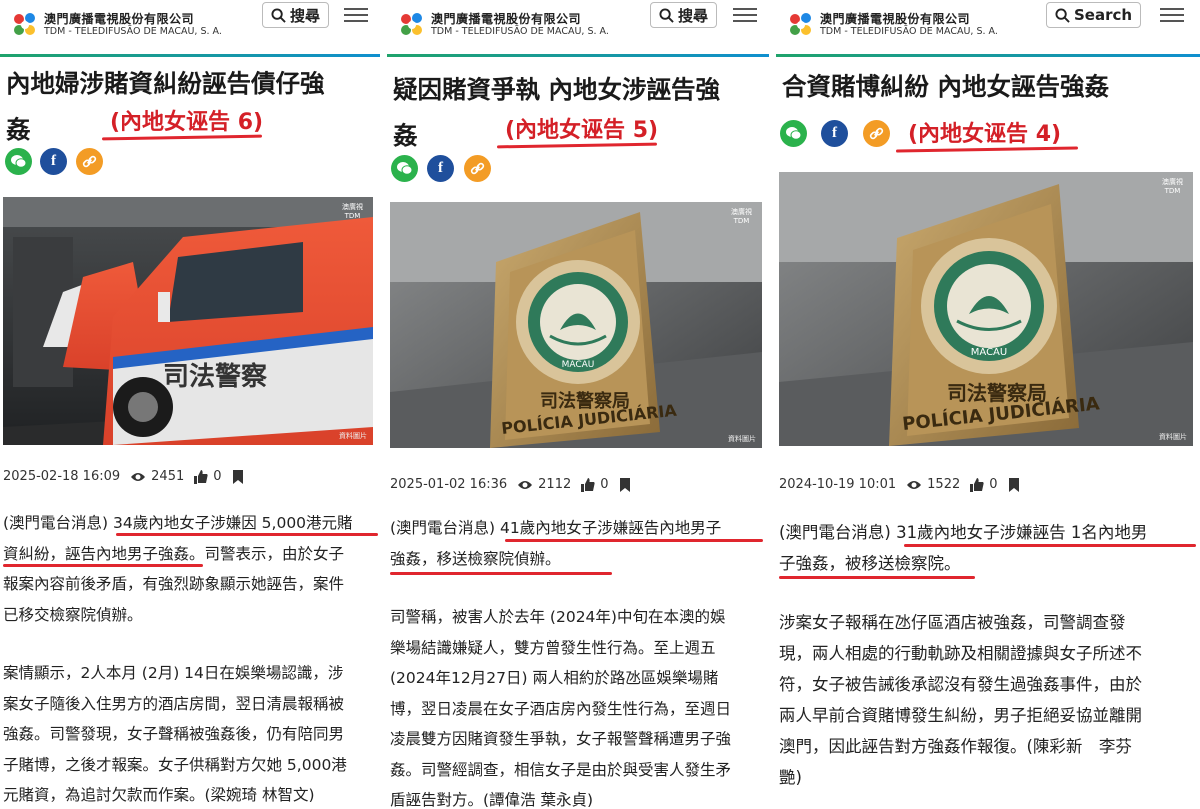  I want to click on article-title-line: 疑因賭資爭執 內地女涉誣告強, so click(557, 89).